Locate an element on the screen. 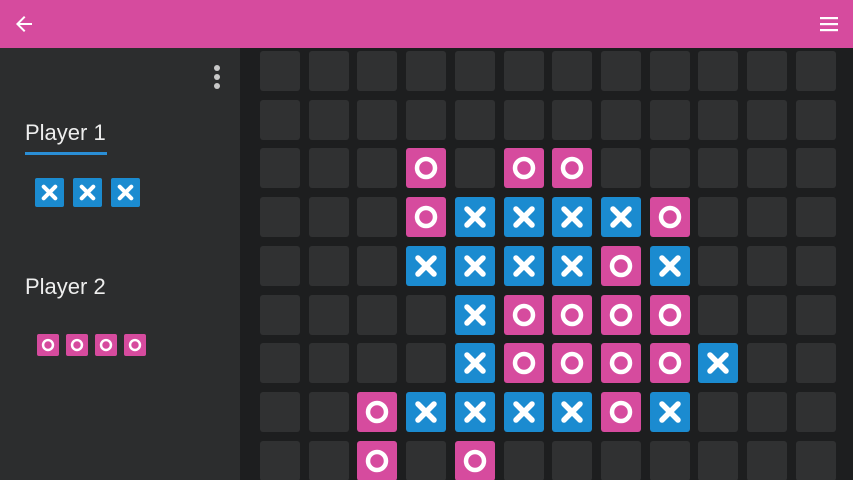 Image resolution: width=853 pixels, height=480 pixels. back-button is located at coordinates (24, 24).